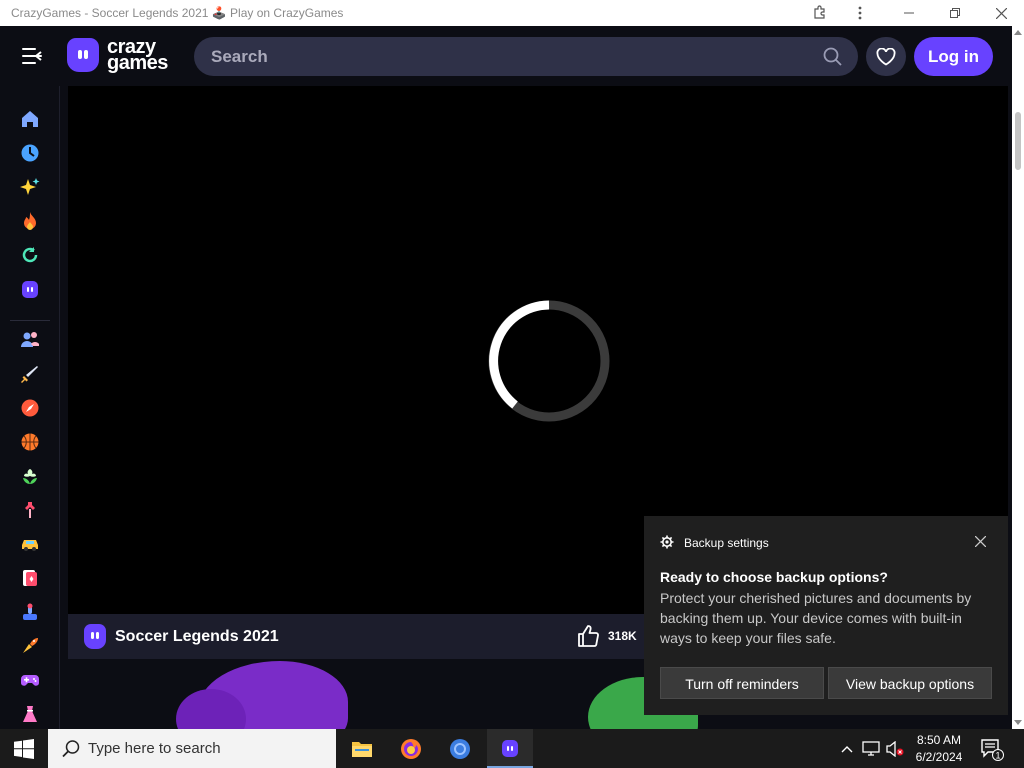  What do you see at coordinates (726, 543) in the screenshot?
I see `notification-app-name: Backup settings` at bounding box center [726, 543].